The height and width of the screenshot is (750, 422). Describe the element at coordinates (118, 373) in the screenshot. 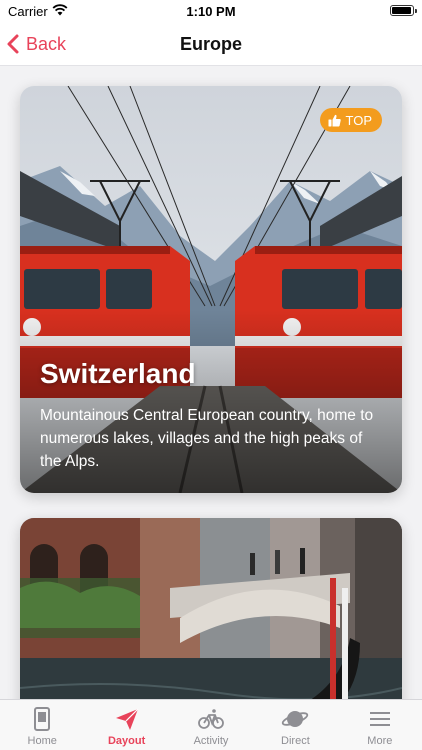

I see `card-title: Switzerland` at that location.